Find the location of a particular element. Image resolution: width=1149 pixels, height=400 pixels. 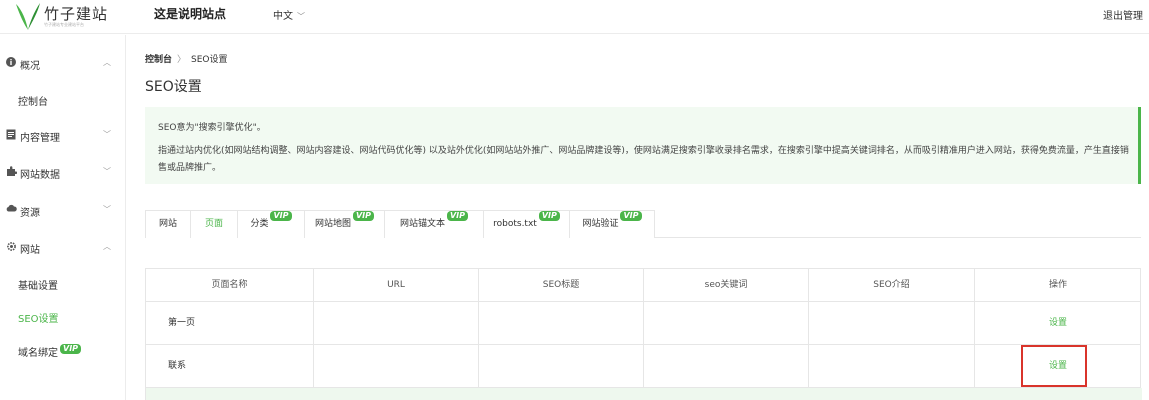

bamboo-logo-icon is located at coordinates (28, 16).